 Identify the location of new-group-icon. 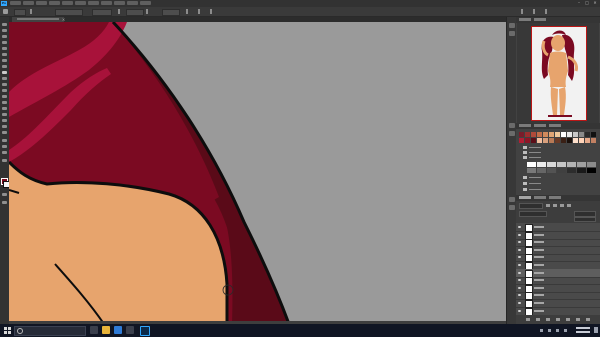
(568, 319).